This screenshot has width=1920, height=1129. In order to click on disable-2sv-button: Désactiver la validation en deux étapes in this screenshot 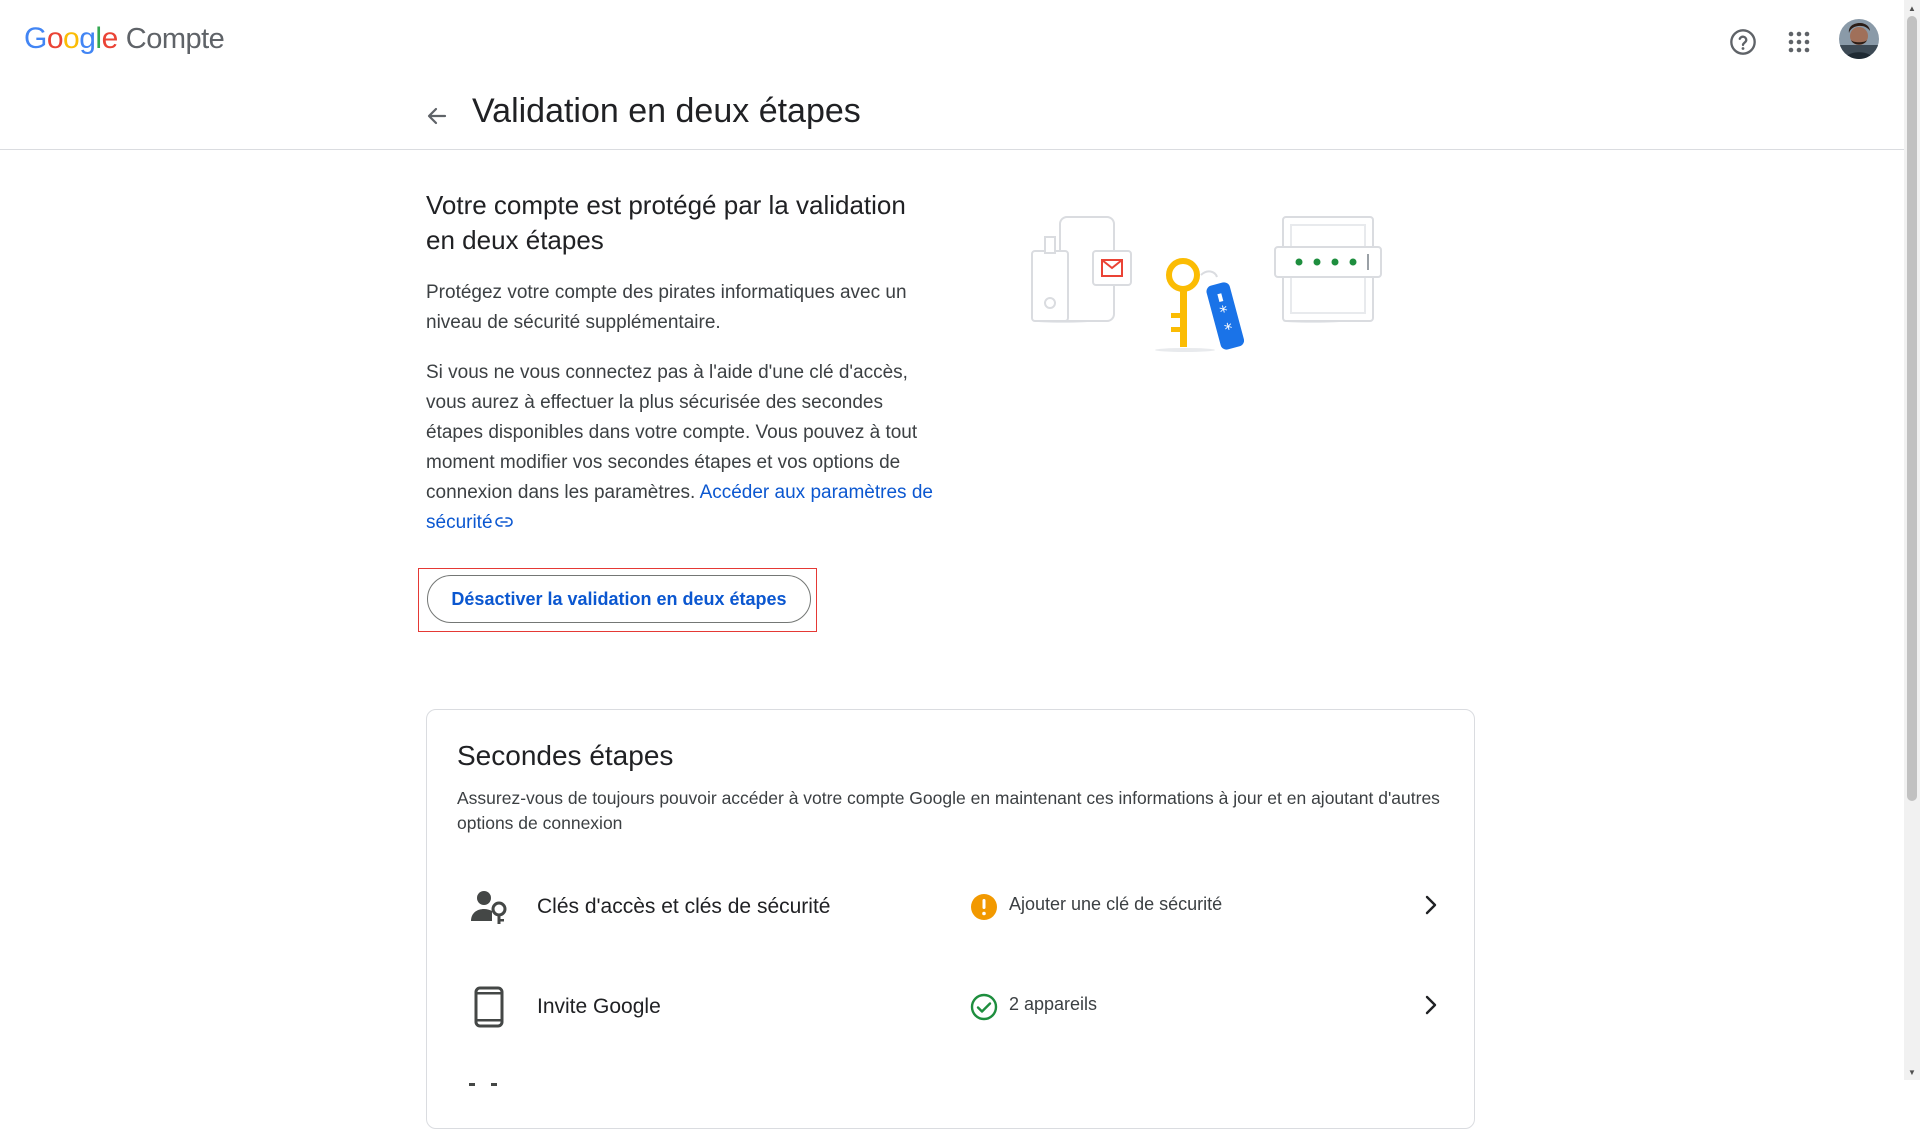, I will do `click(619, 599)`.